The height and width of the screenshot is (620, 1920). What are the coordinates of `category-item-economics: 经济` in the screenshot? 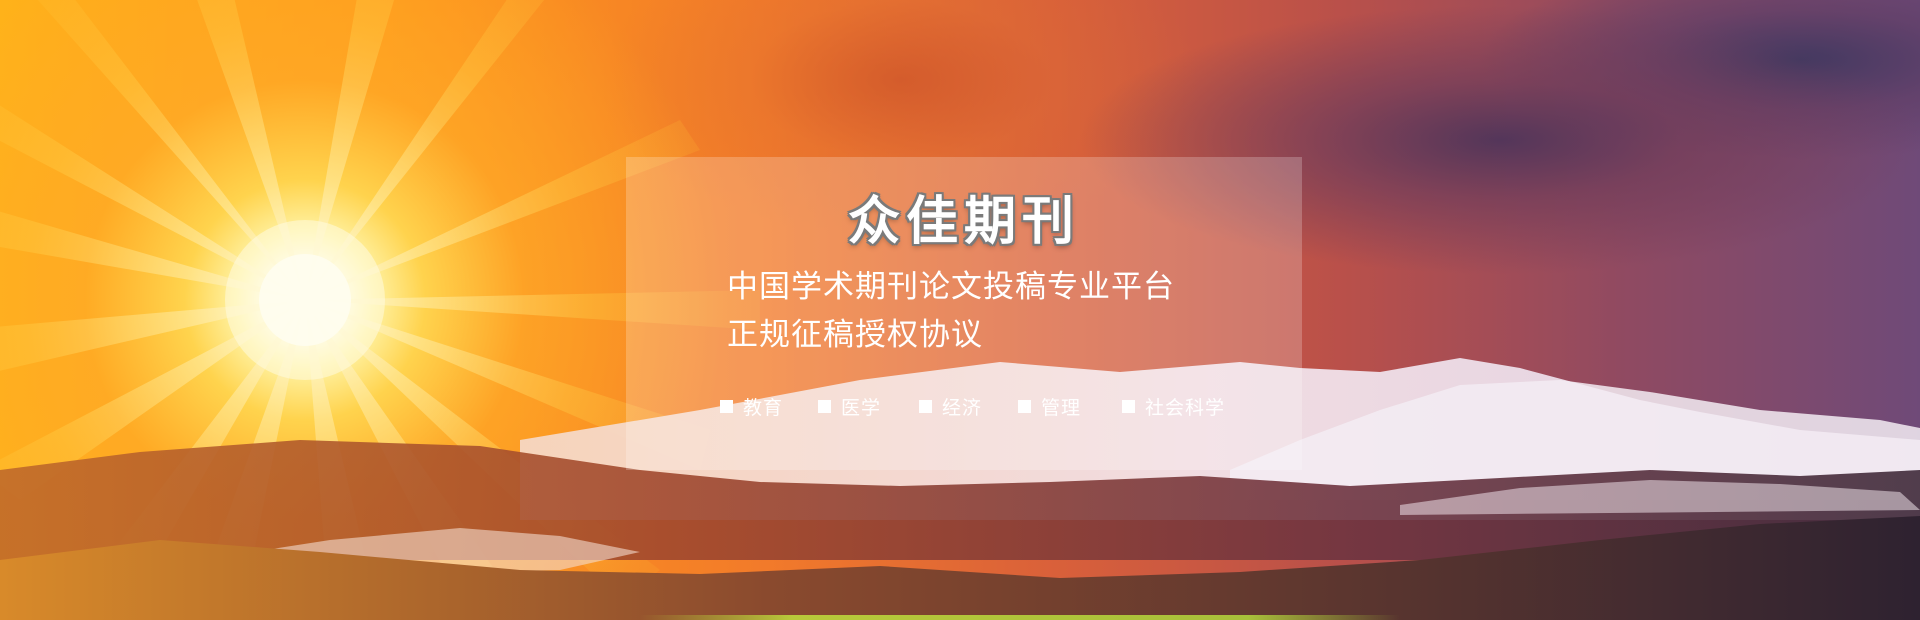 It's located at (950, 406).